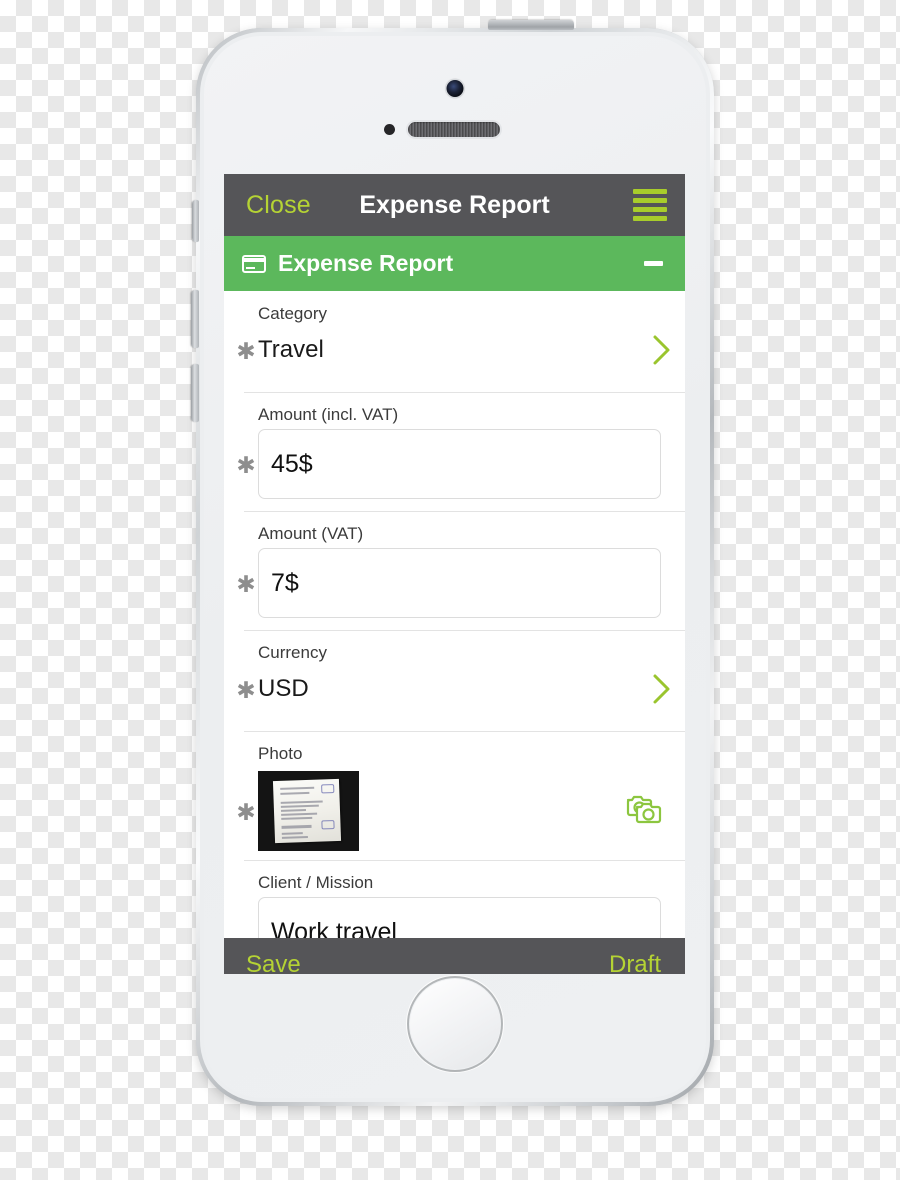 This screenshot has width=900, height=1180. What do you see at coordinates (328, 414) in the screenshot?
I see `field-label-amount-incl-vat: Amount (incl. VAT)` at bounding box center [328, 414].